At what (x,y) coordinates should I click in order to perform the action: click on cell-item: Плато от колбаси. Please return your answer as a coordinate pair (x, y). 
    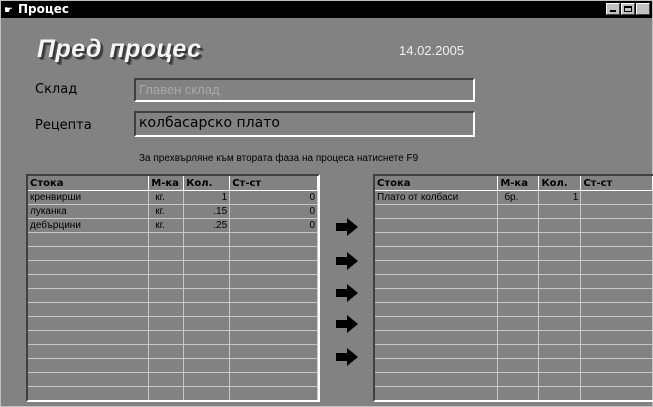
    Looking at the image, I should click on (437, 197).